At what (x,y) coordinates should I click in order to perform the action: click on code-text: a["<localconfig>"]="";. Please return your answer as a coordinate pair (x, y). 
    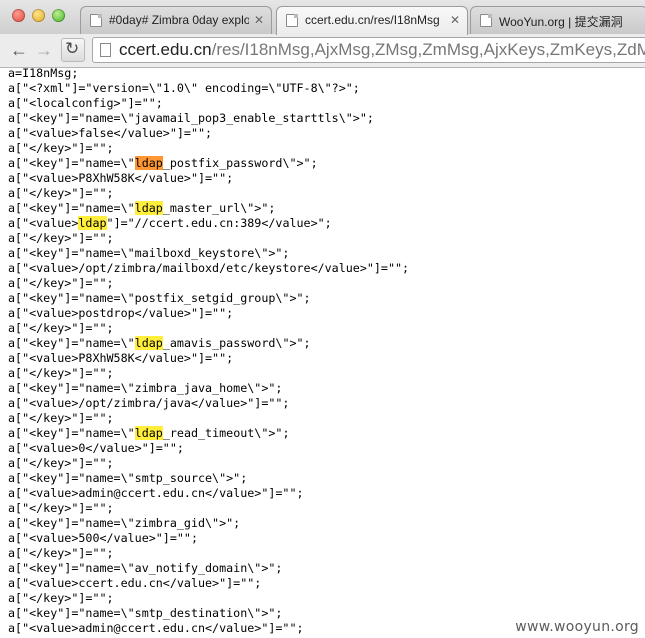
    Looking at the image, I should click on (85, 103).